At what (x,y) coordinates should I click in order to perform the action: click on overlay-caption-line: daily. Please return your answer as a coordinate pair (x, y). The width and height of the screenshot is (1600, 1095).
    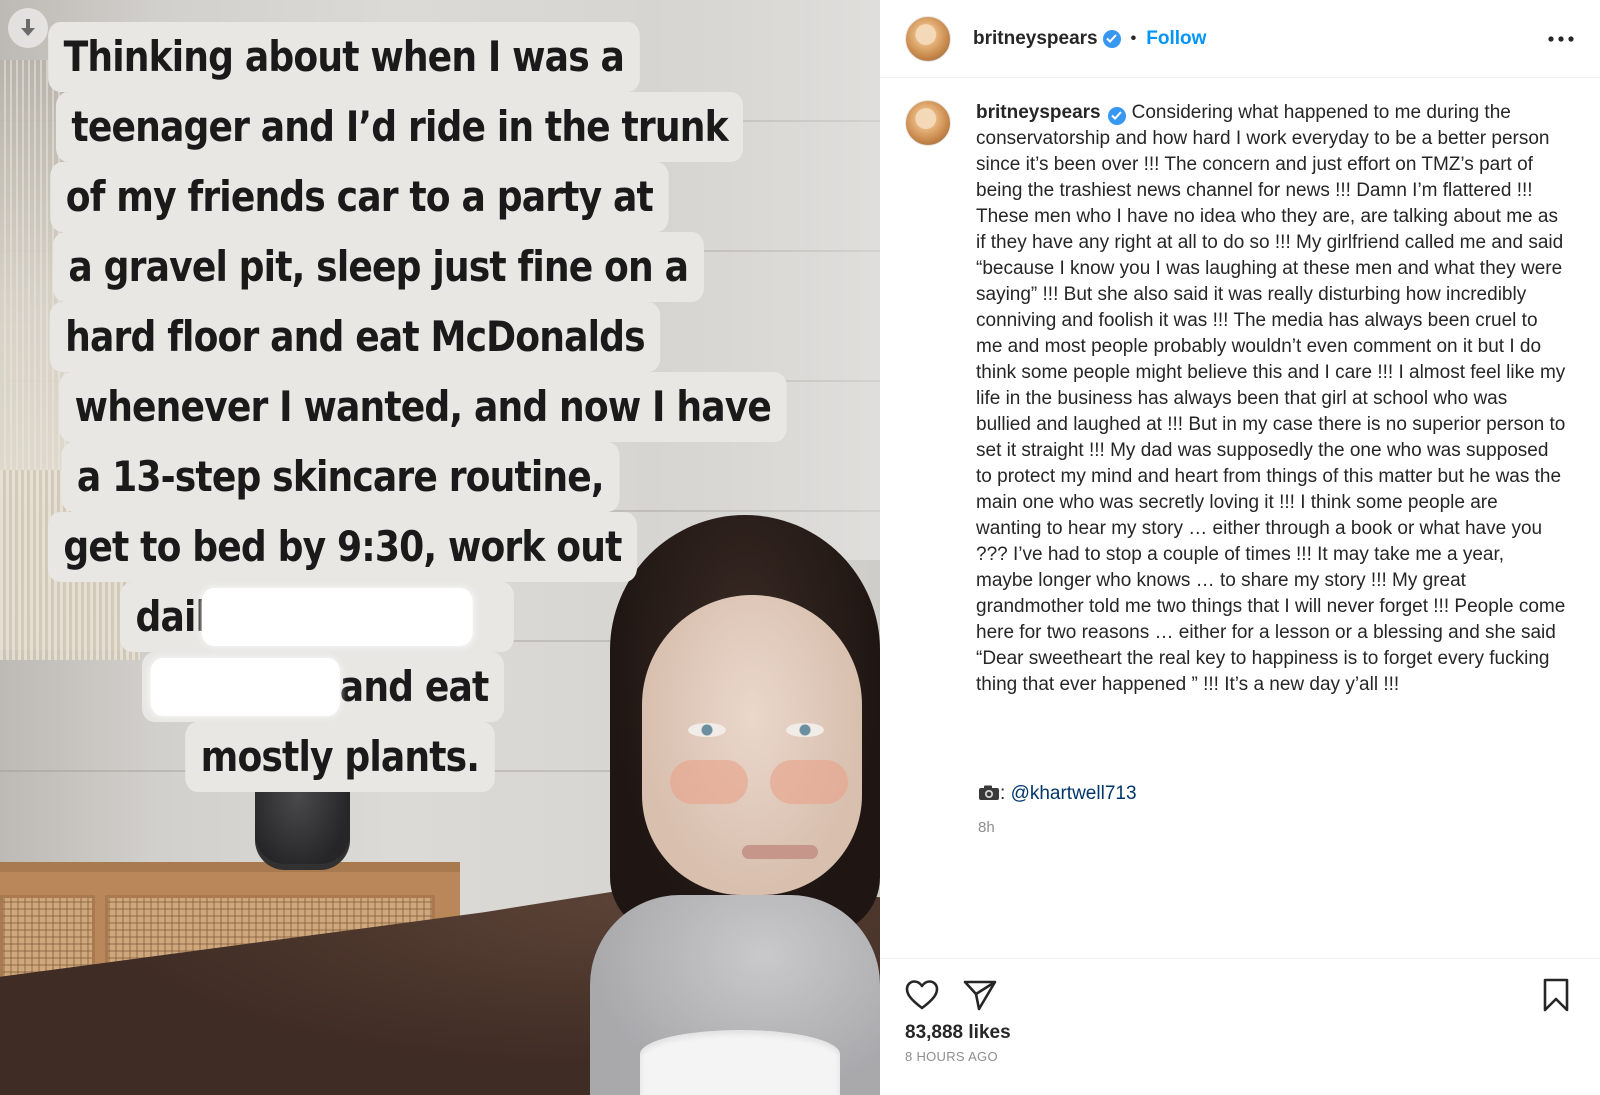
    Looking at the image, I should click on (317, 617).